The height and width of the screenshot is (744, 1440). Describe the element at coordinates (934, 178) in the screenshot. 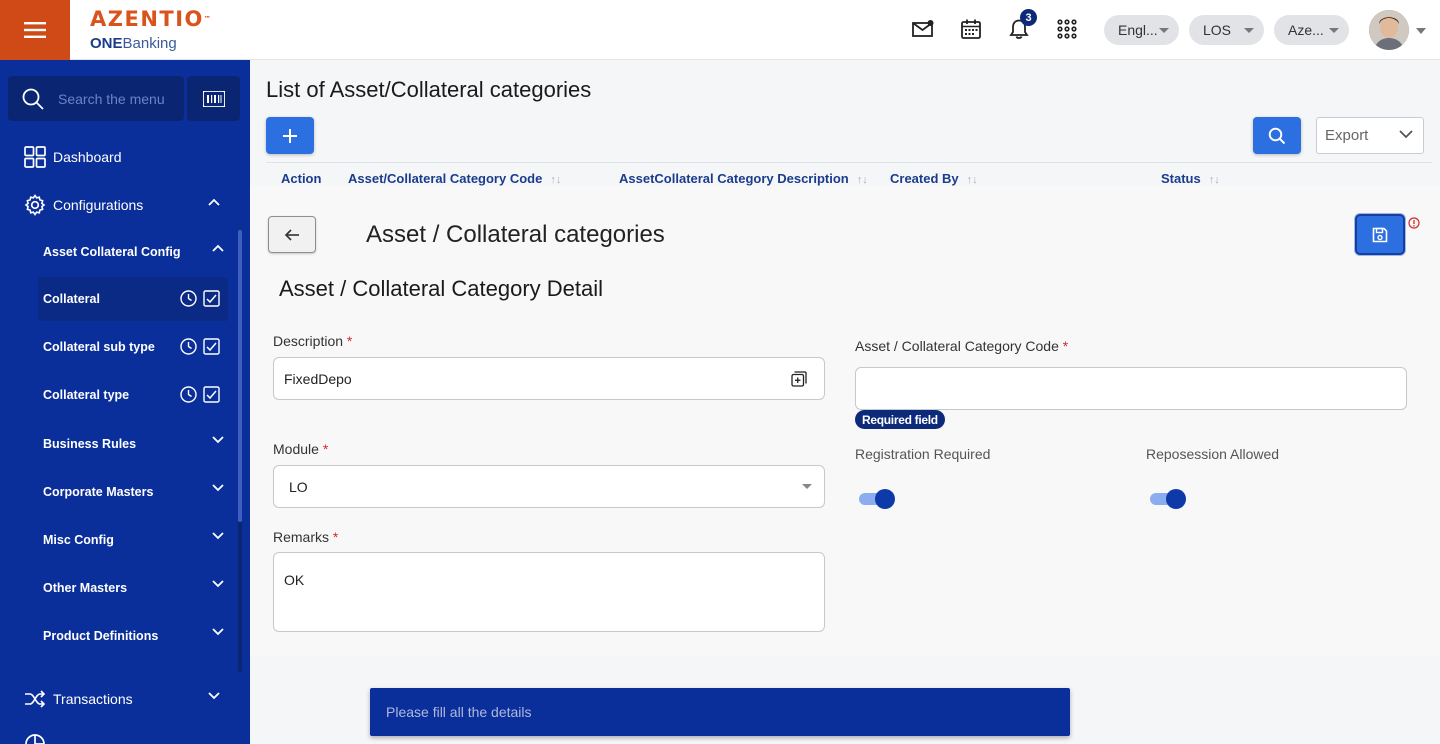

I see `column-header-created-by: Created By ↑↓` at that location.